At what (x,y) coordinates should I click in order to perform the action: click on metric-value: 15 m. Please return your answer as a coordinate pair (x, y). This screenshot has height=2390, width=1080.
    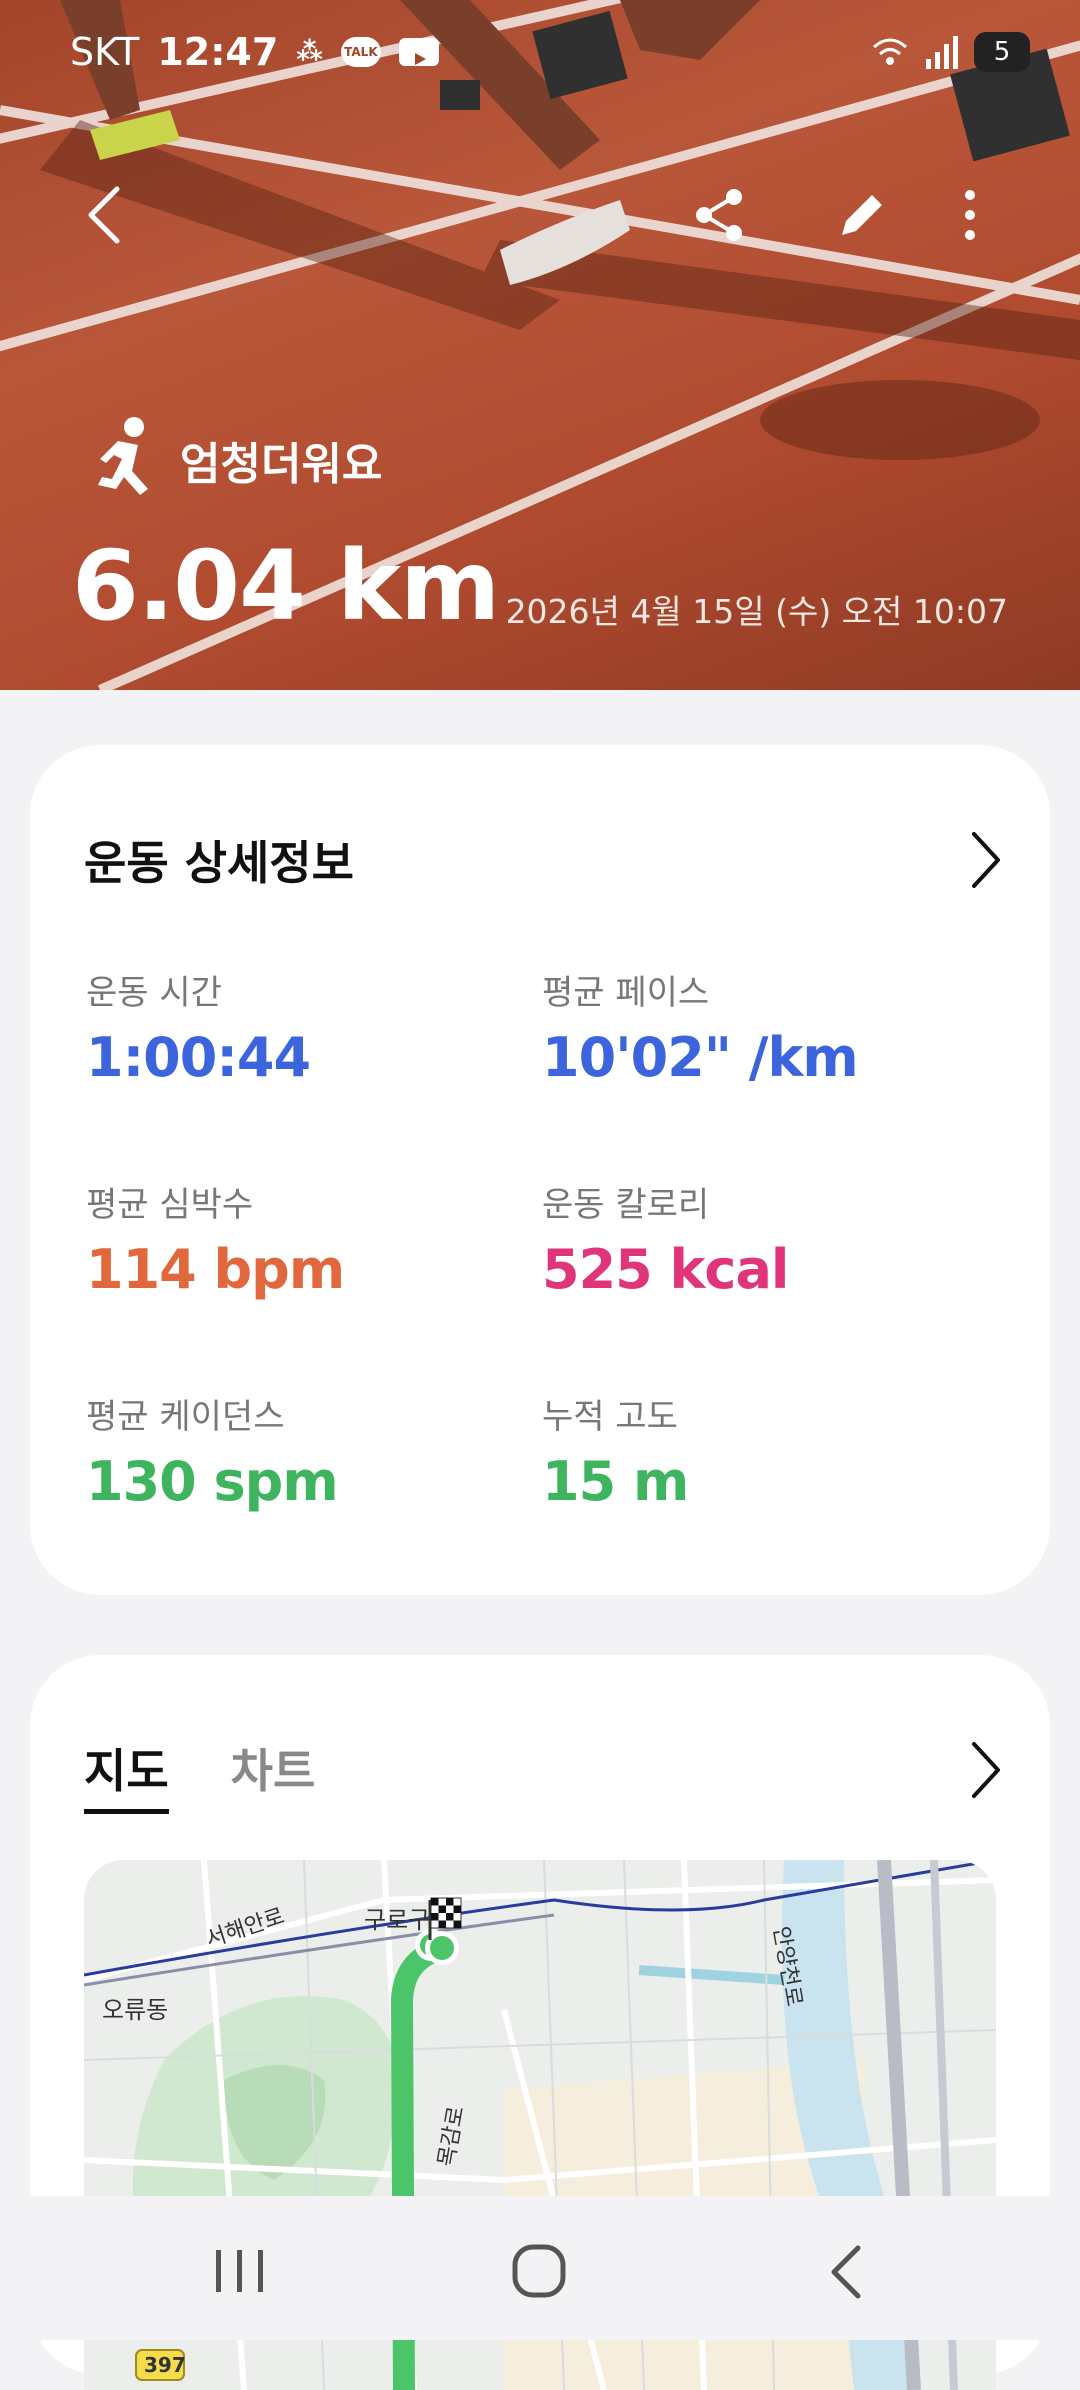
    Looking at the image, I should click on (615, 1481).